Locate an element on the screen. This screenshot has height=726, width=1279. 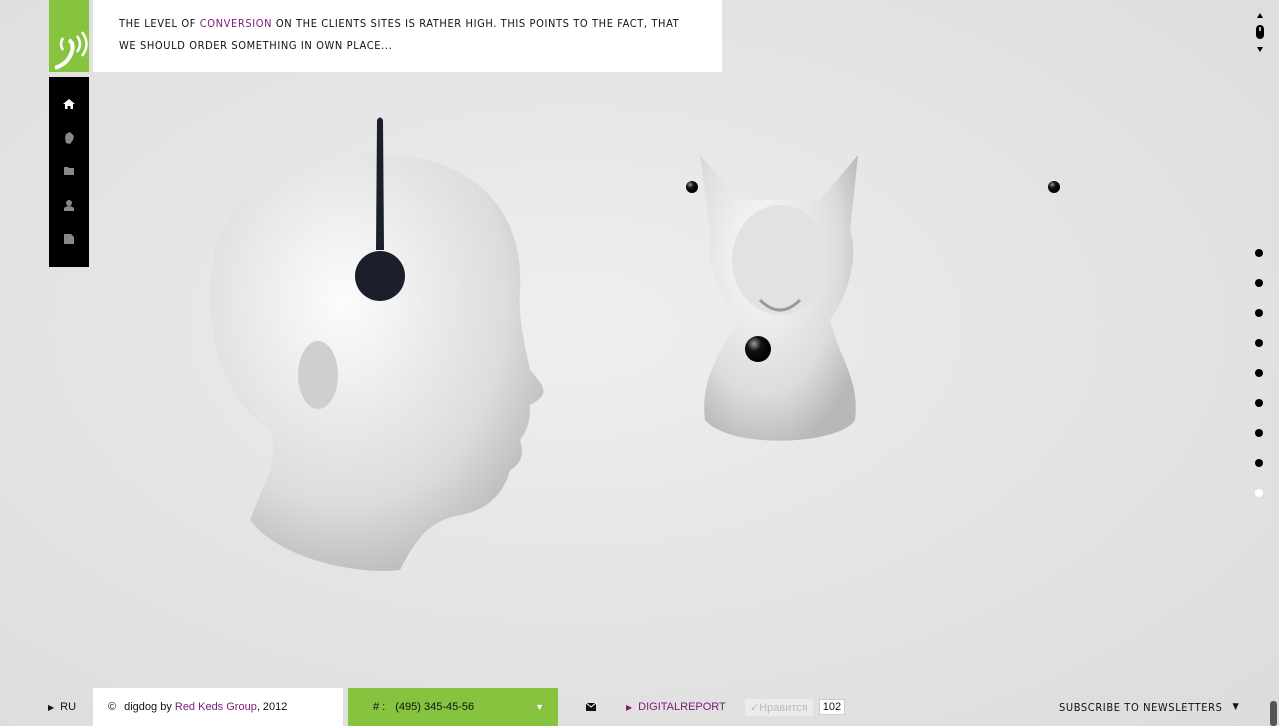
copyright-text: digdog by is located at coordinates (149, 707).